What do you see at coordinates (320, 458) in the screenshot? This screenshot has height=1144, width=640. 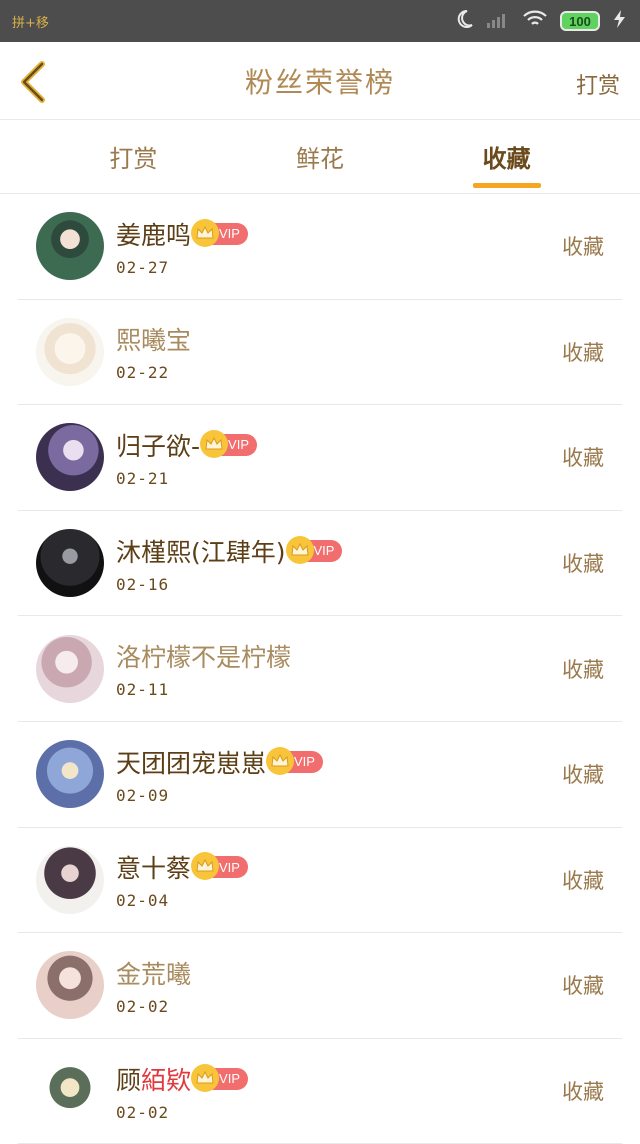 I see `list-item: 归子欲- VIP 02-21 收藏` at bounding box center [320, 458].